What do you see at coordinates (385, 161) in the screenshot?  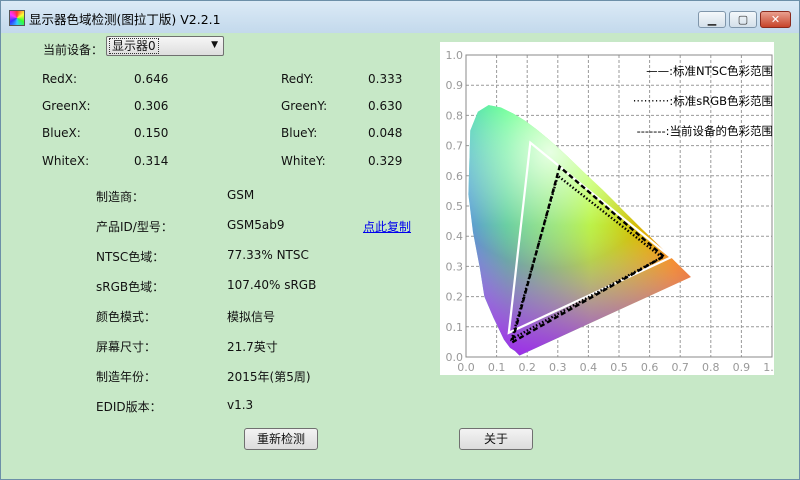 I see `coord-value: 0.329` at bounding box center [385, 161].